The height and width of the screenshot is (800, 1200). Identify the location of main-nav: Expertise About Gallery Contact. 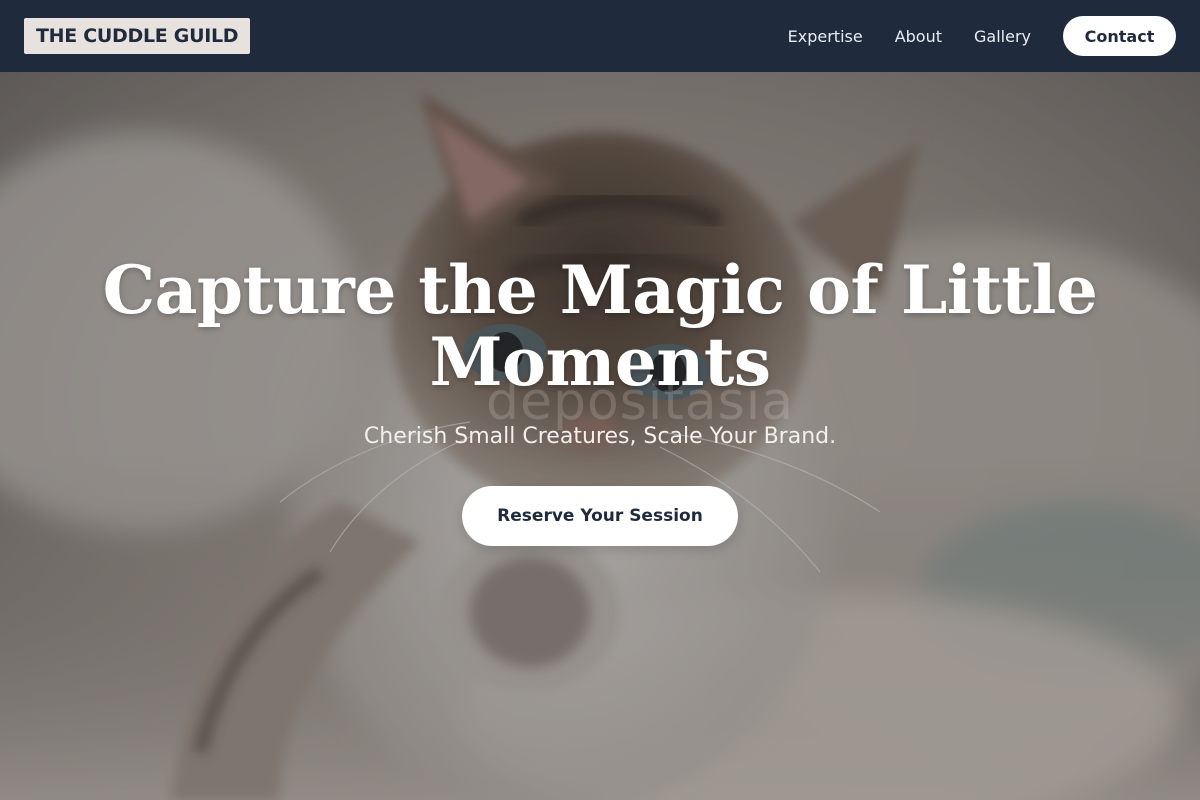
(982, 36).